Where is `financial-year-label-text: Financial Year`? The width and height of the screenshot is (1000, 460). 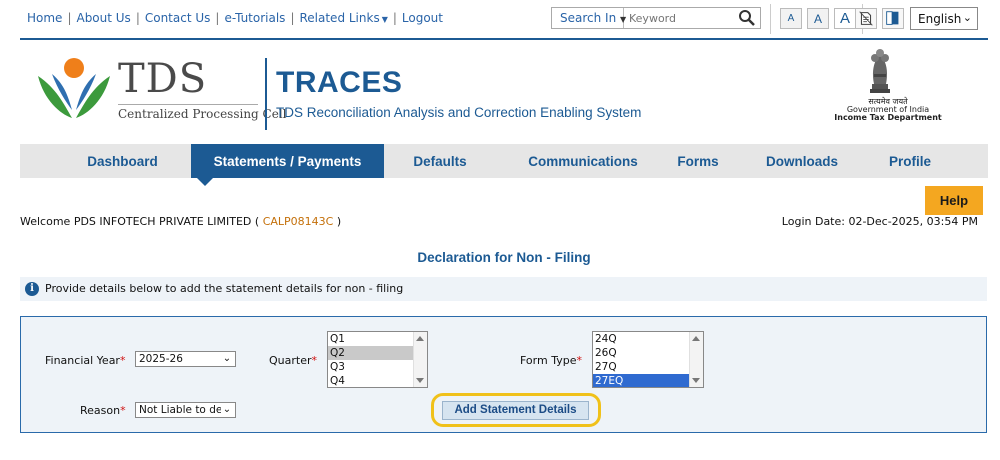
financial-year-label-text: Financial Year is located at coordinates (82, 360).